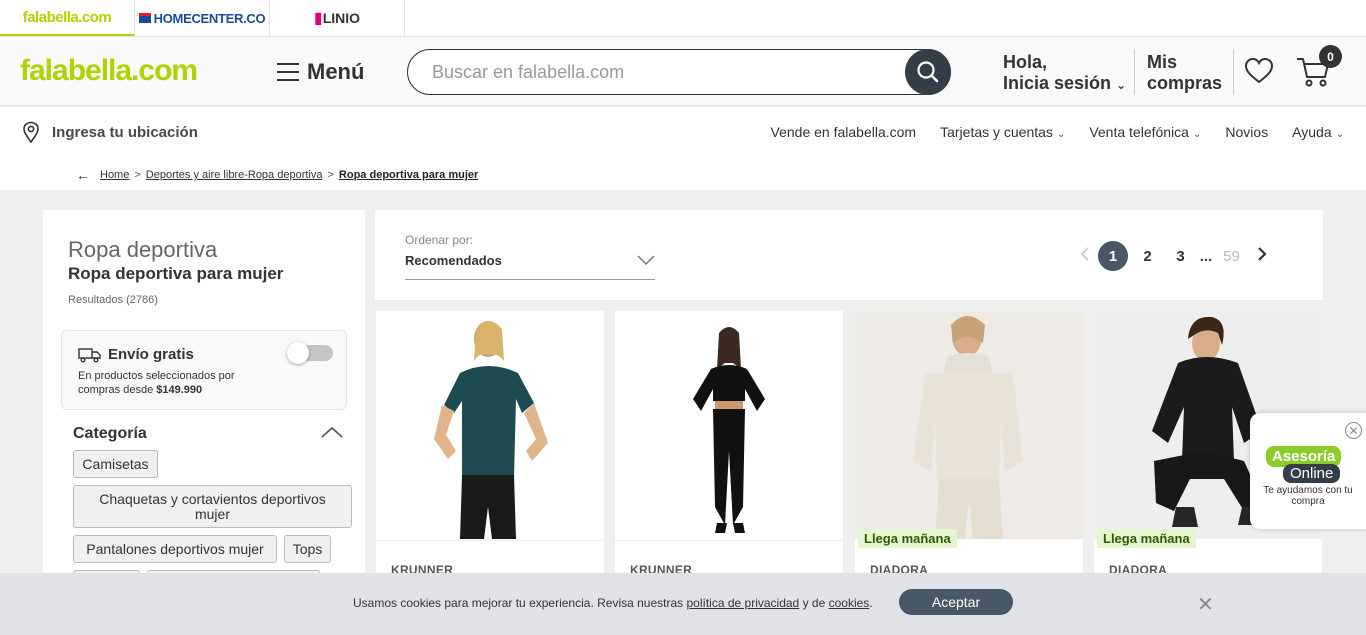  Describe the element at coordinates (729, 540) in the screenshot. I see `card-divider` at that location.